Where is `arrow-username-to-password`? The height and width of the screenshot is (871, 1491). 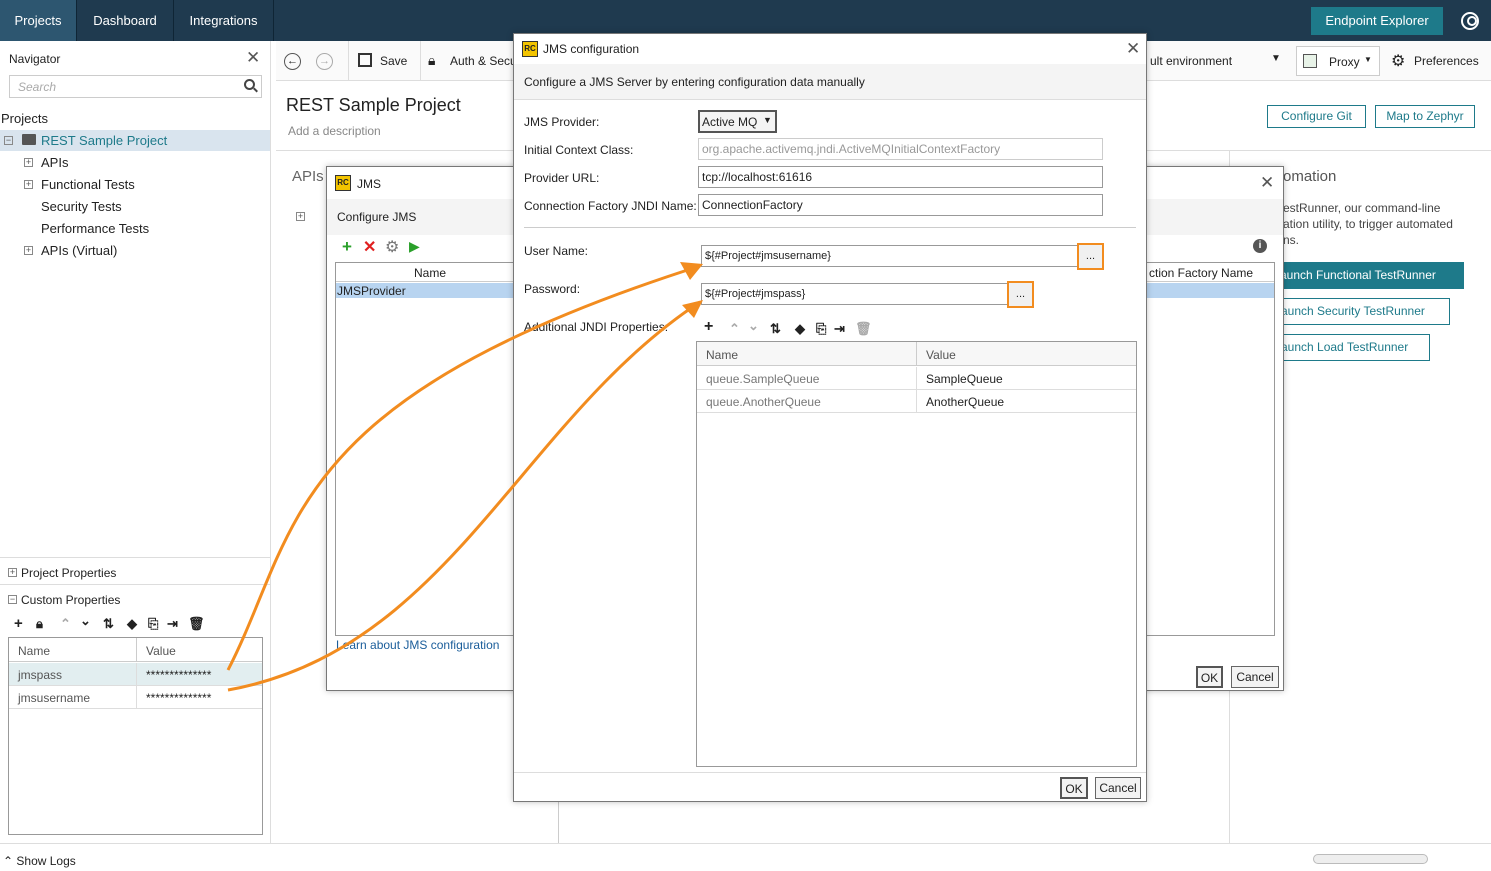
arrow-username-to-password is located at coordinates (464, 496).